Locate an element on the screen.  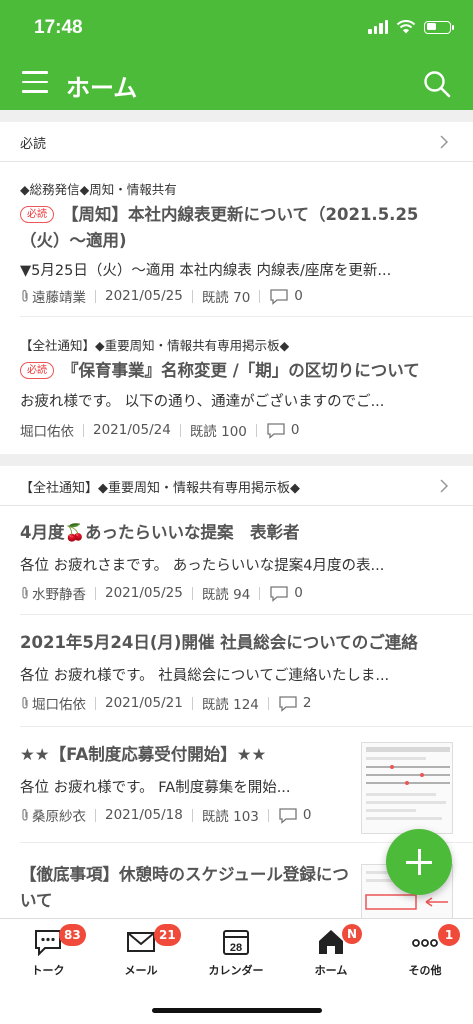
battery-icon is located at coordinates (439, 27).